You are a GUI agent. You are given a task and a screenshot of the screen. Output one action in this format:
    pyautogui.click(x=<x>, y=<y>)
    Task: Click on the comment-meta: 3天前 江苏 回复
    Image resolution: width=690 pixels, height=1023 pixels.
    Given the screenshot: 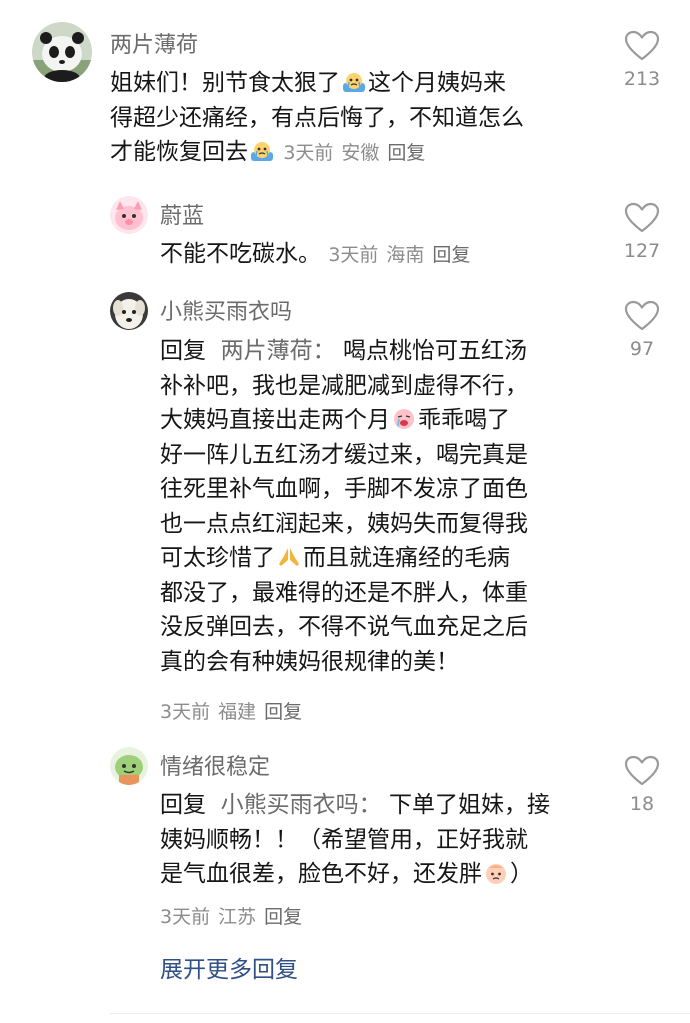 What is the action you would take?
    pyautogui.click(x=231, y=915)
    